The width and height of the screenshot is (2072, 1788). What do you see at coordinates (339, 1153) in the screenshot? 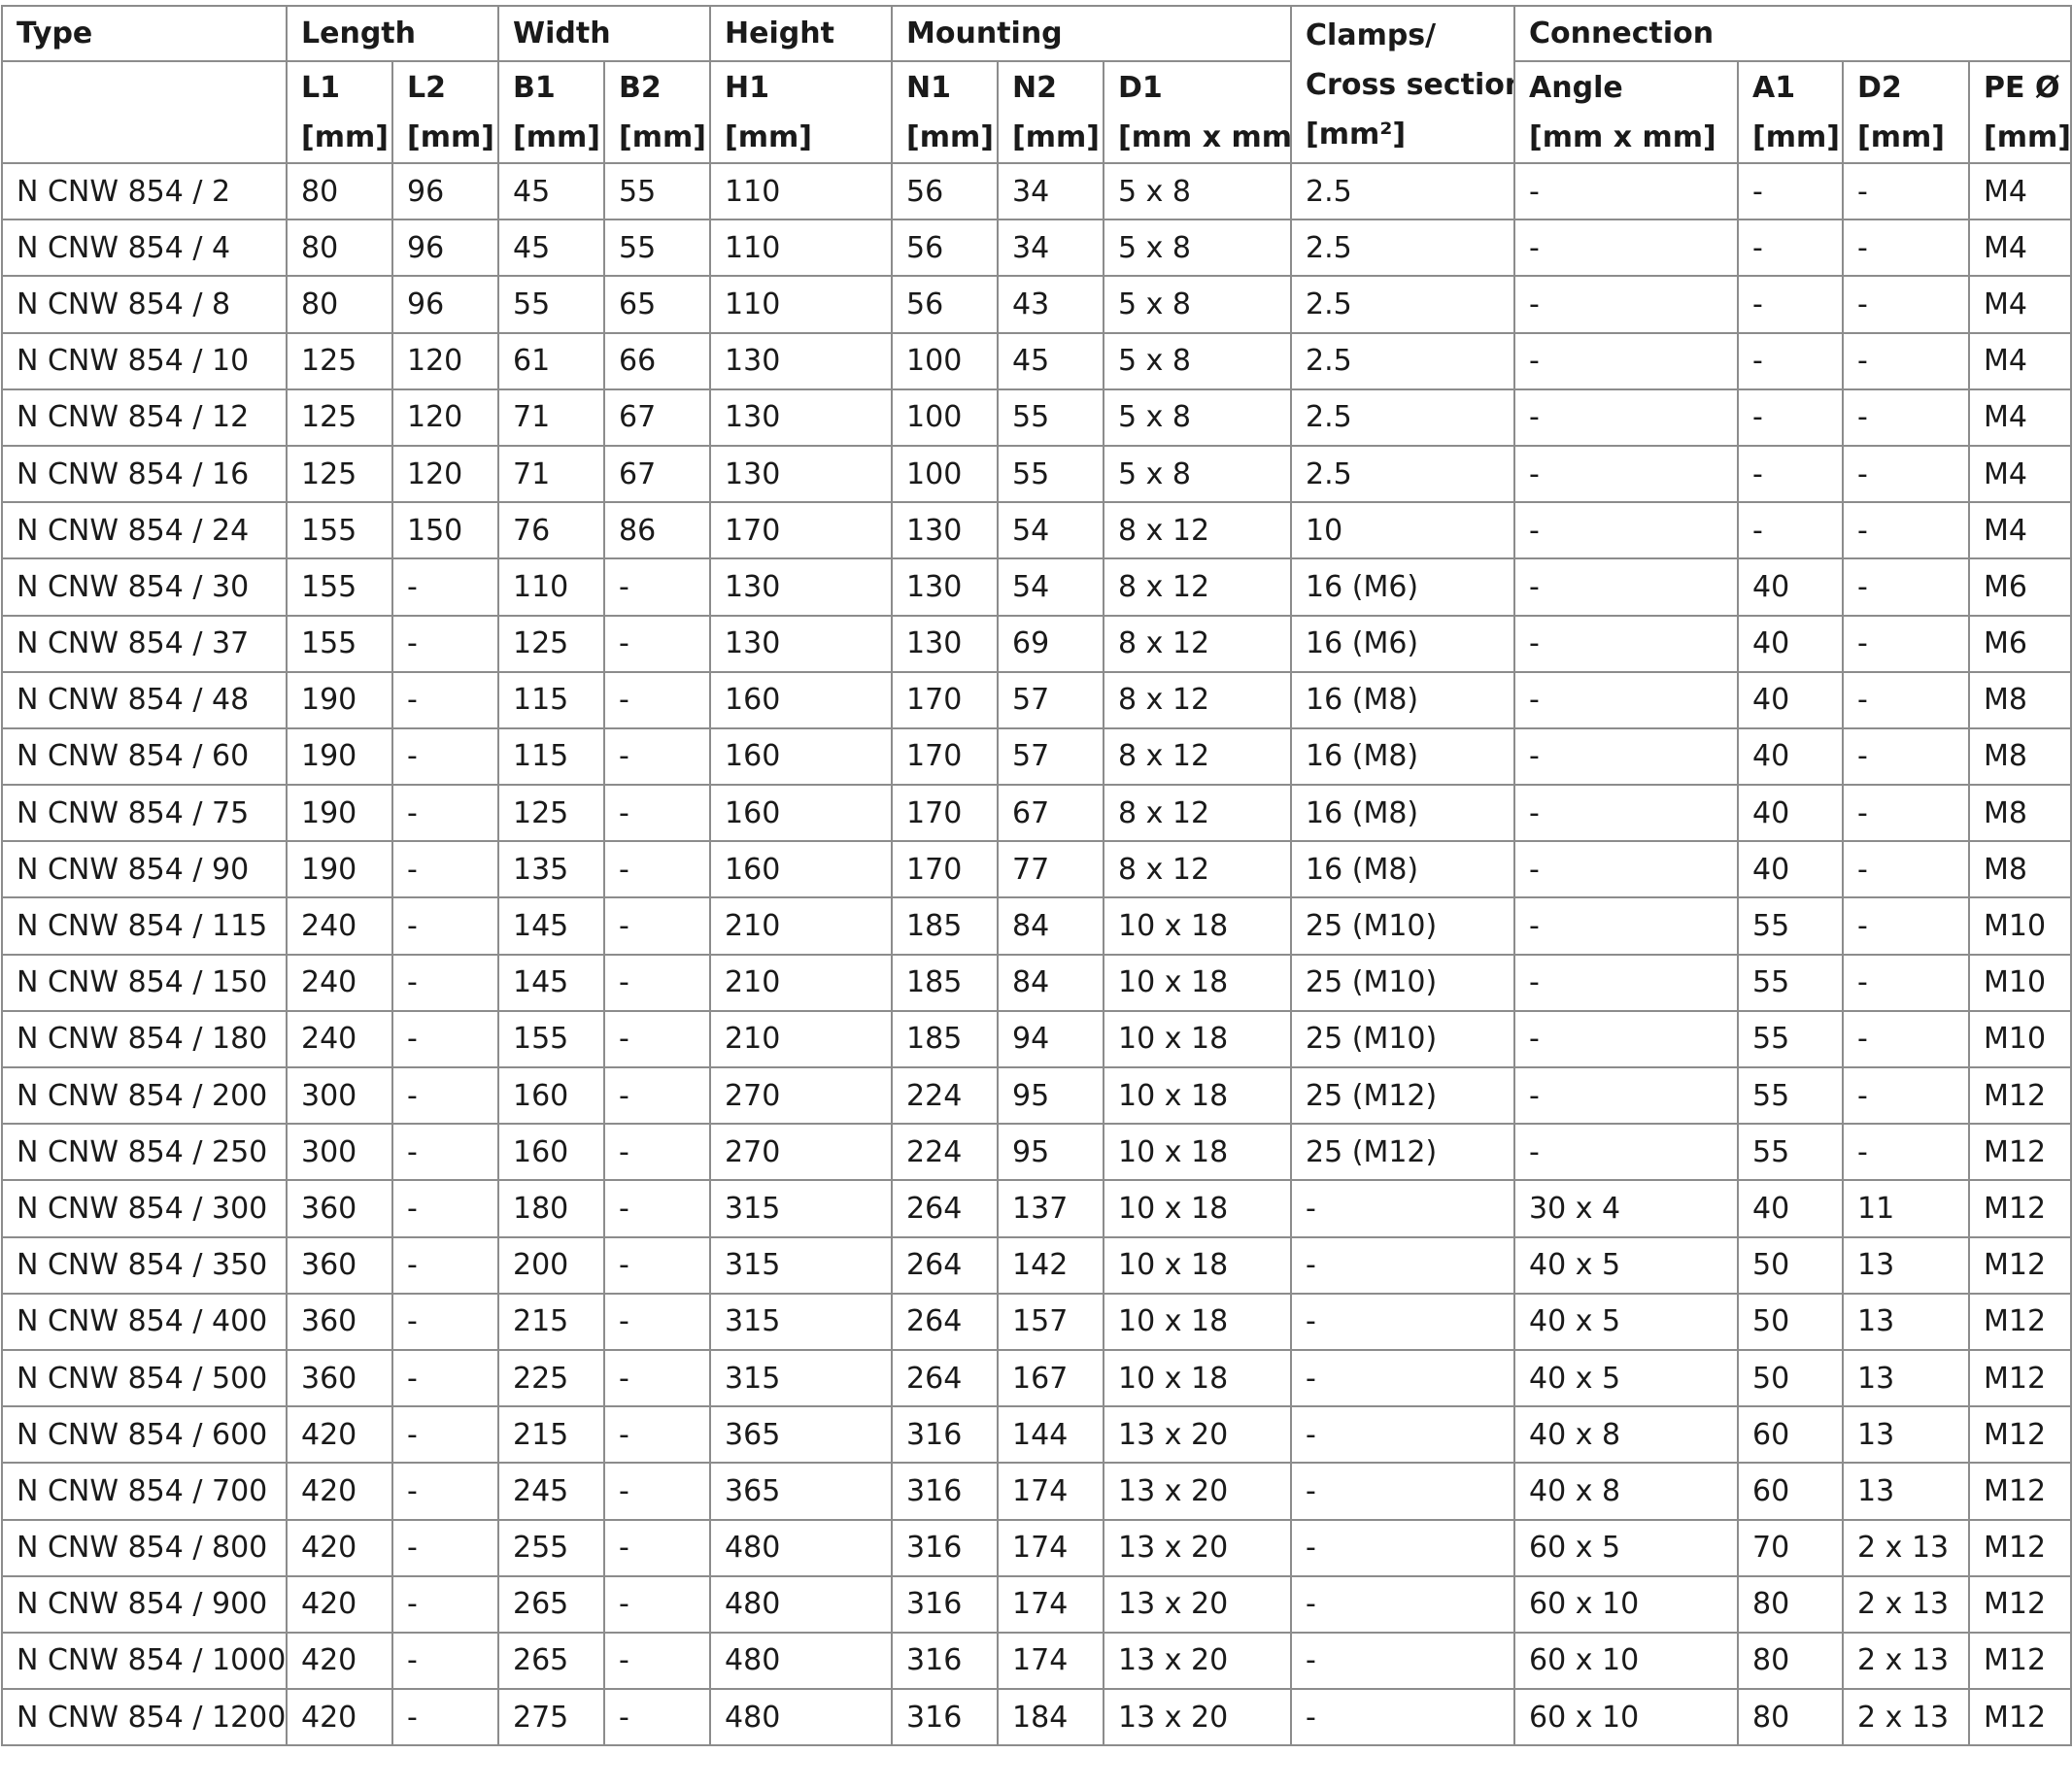
I see `cell-l1: 300` at bounding box center [339, 1153].